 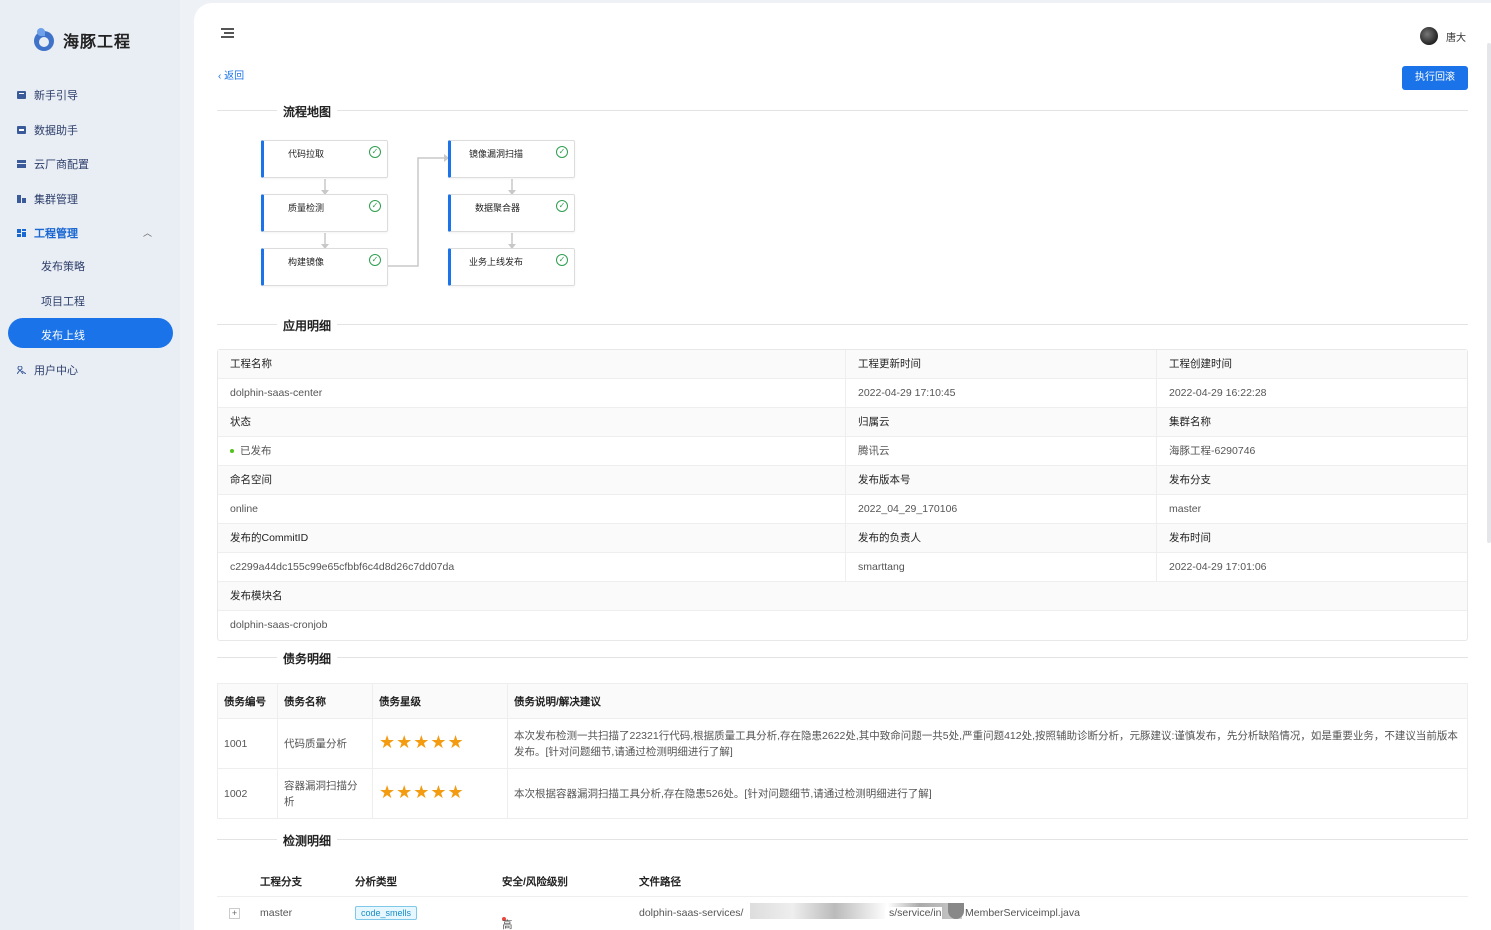 I want to click on detail-value-row: online 2022_04_29_170106 master, so click(x=842, y=509).